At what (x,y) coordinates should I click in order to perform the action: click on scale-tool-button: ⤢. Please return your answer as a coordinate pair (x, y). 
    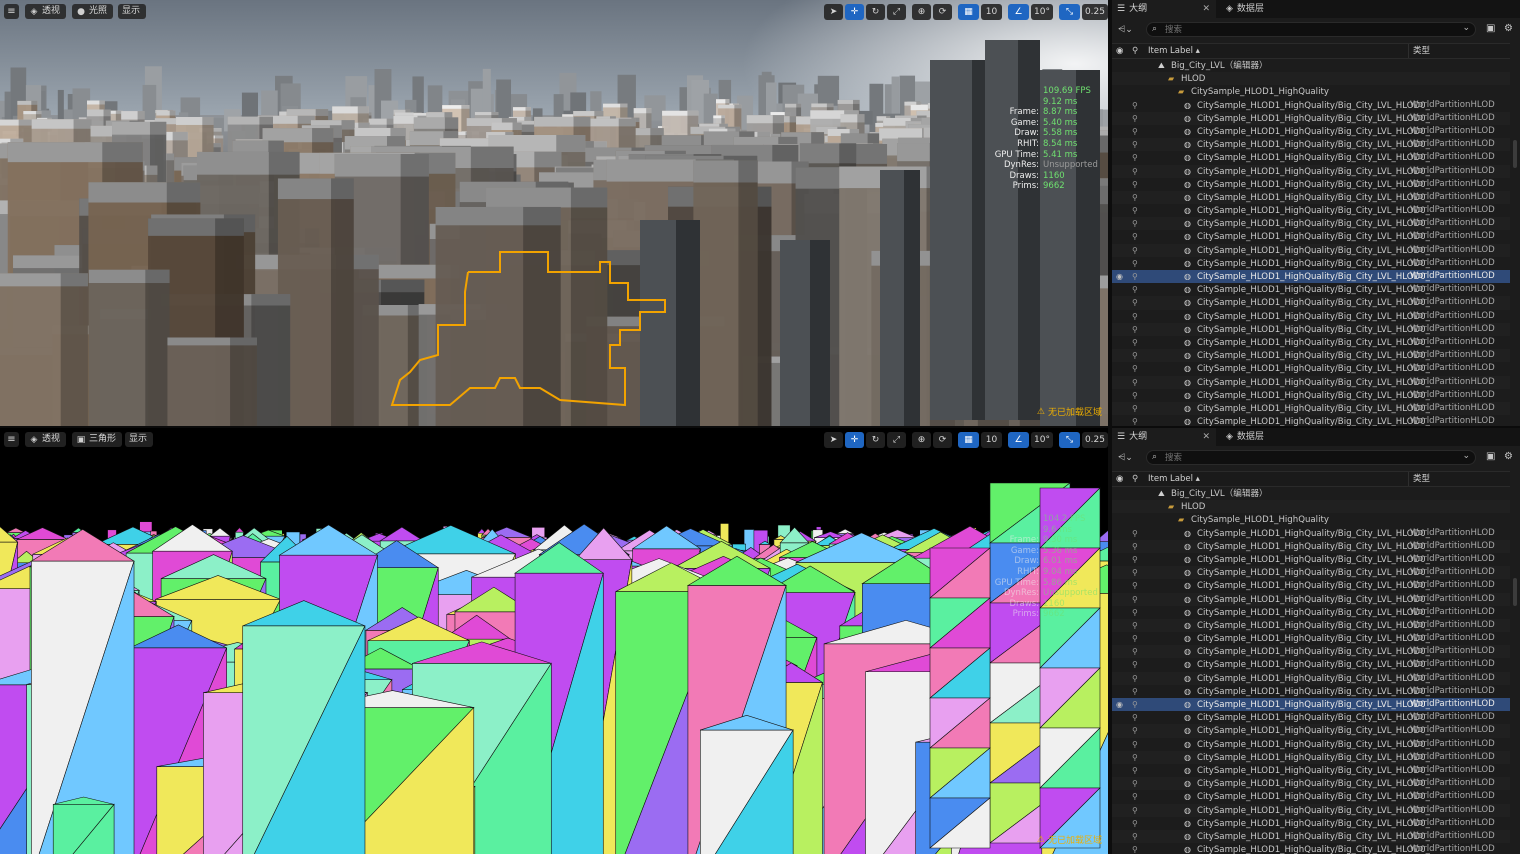
    Looking at the image, I should click on (896, 440).